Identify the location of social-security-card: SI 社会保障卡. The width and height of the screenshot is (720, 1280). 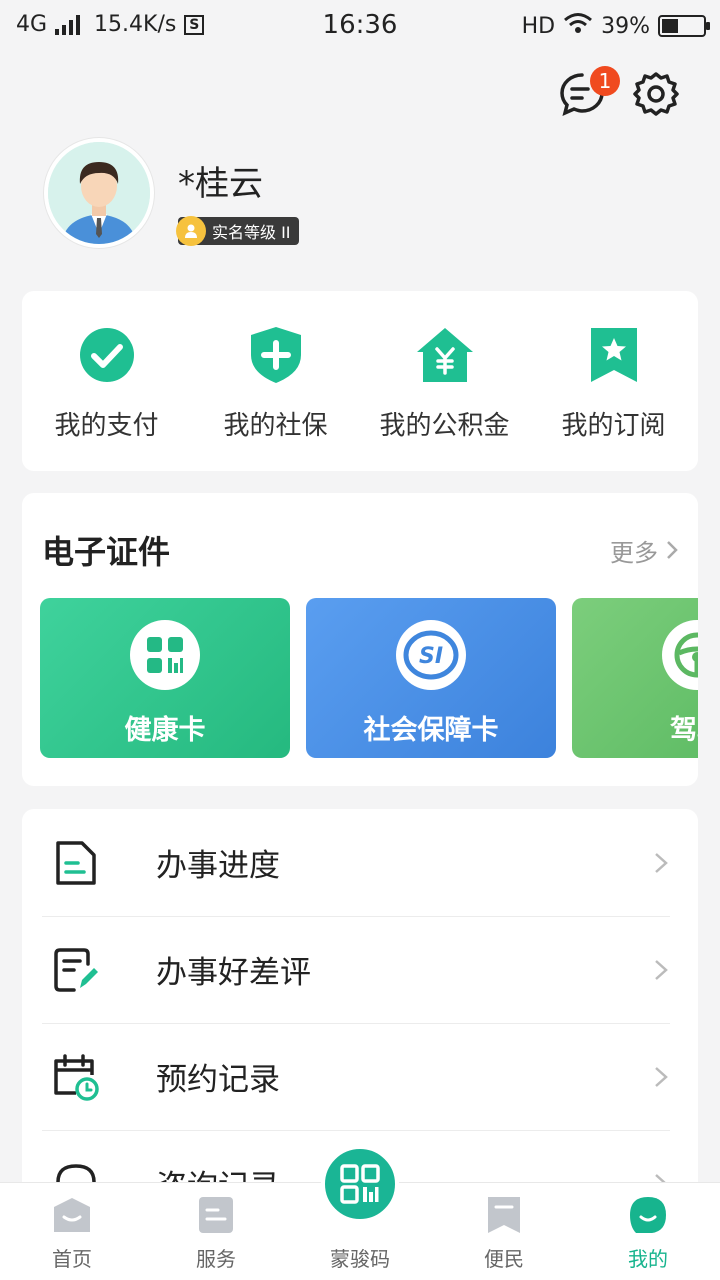
(431, 678).